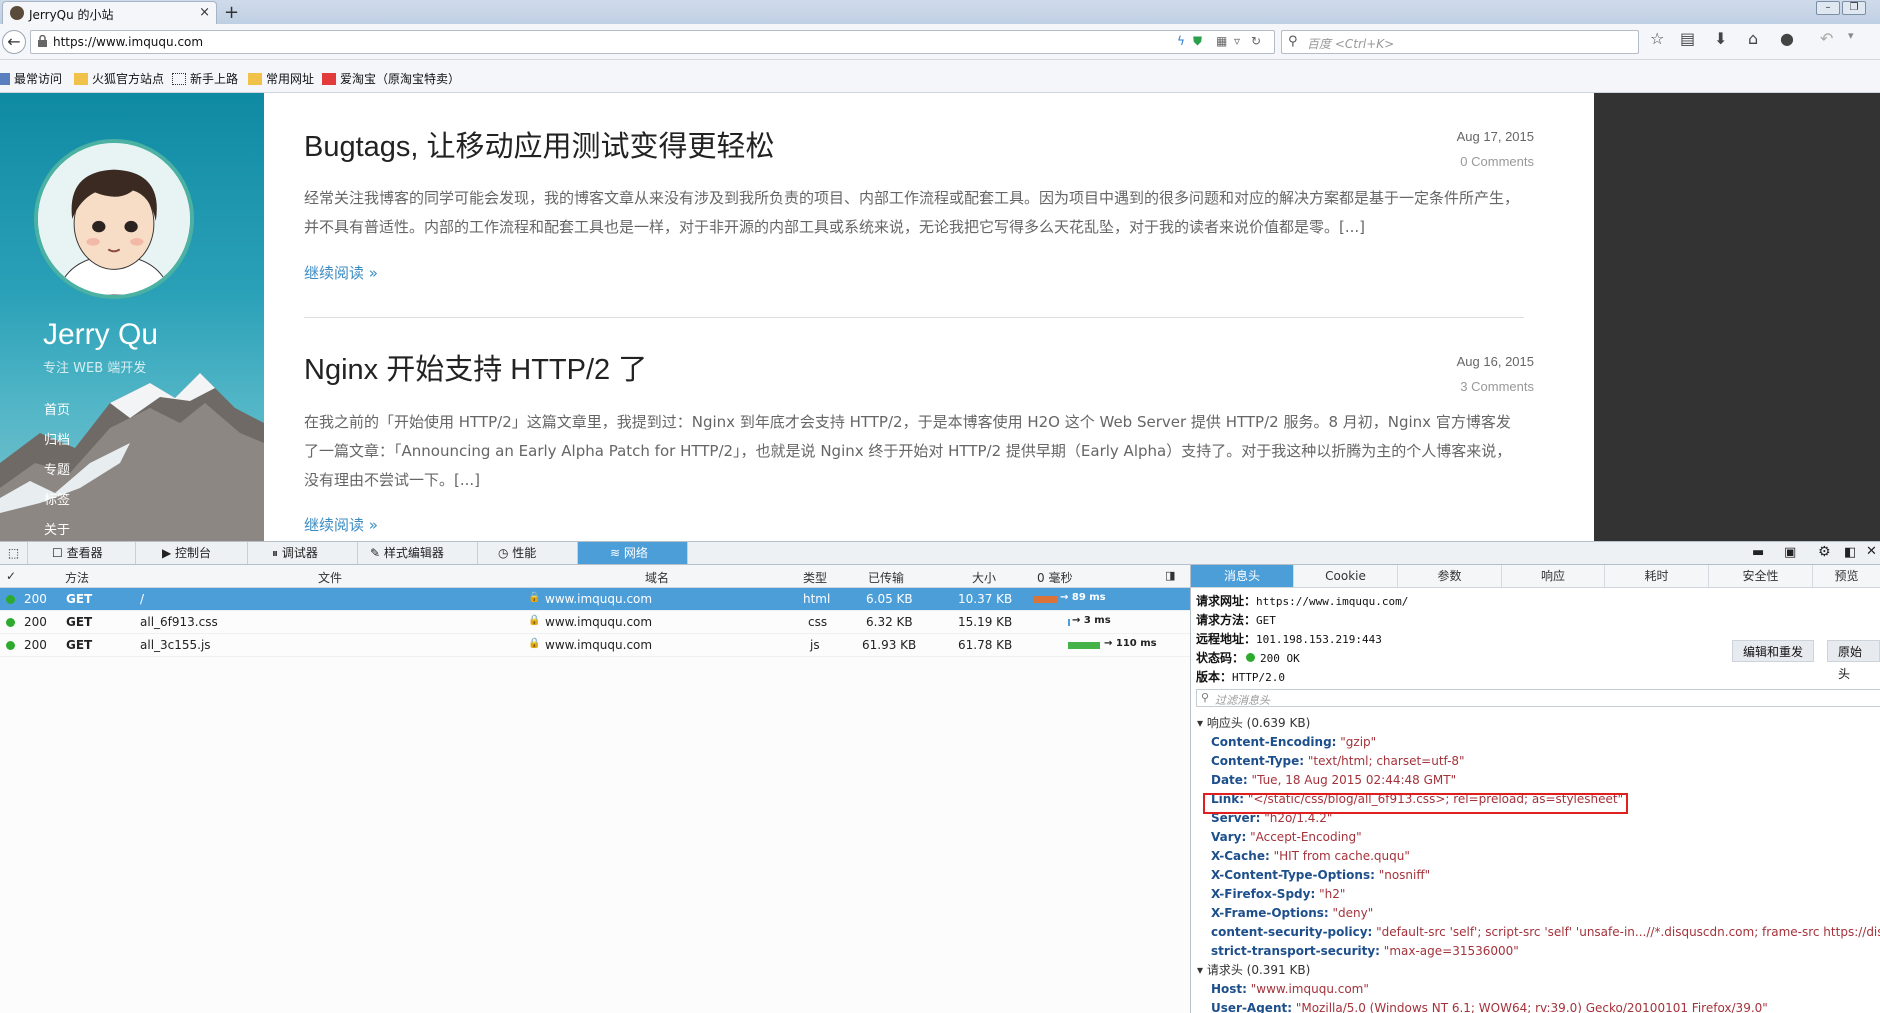 This screenshot has width=1880, height=1013. Describe the element at coordinates (1197, 41) in the screenshot. I see `shield-icon: ⛊` at that location.